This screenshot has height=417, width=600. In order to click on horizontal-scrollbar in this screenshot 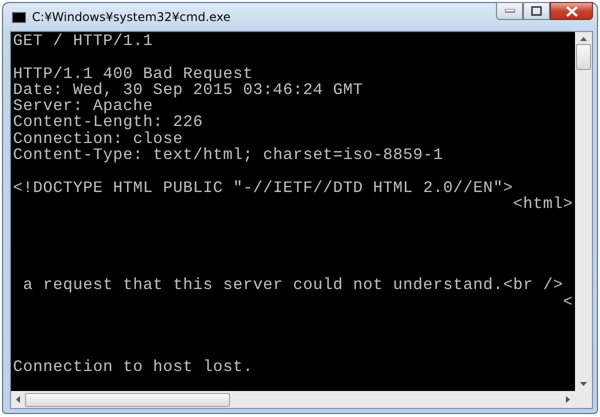, I will do `click(293, 399)`.